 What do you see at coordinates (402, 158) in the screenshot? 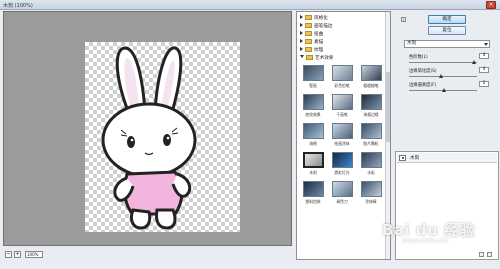
I see `eye-icon` at bounding box center [402, 158].